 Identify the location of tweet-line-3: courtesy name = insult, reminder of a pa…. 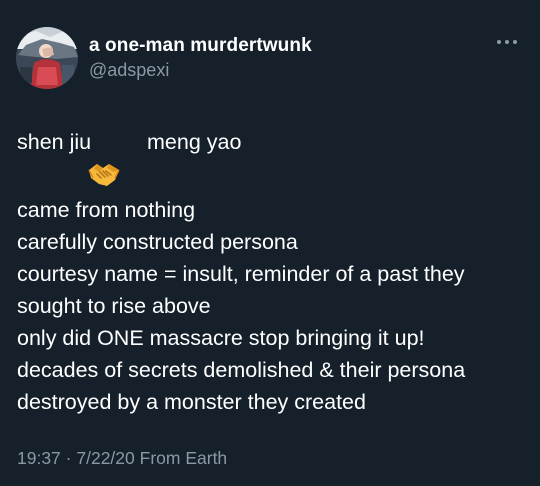
(241, 274).